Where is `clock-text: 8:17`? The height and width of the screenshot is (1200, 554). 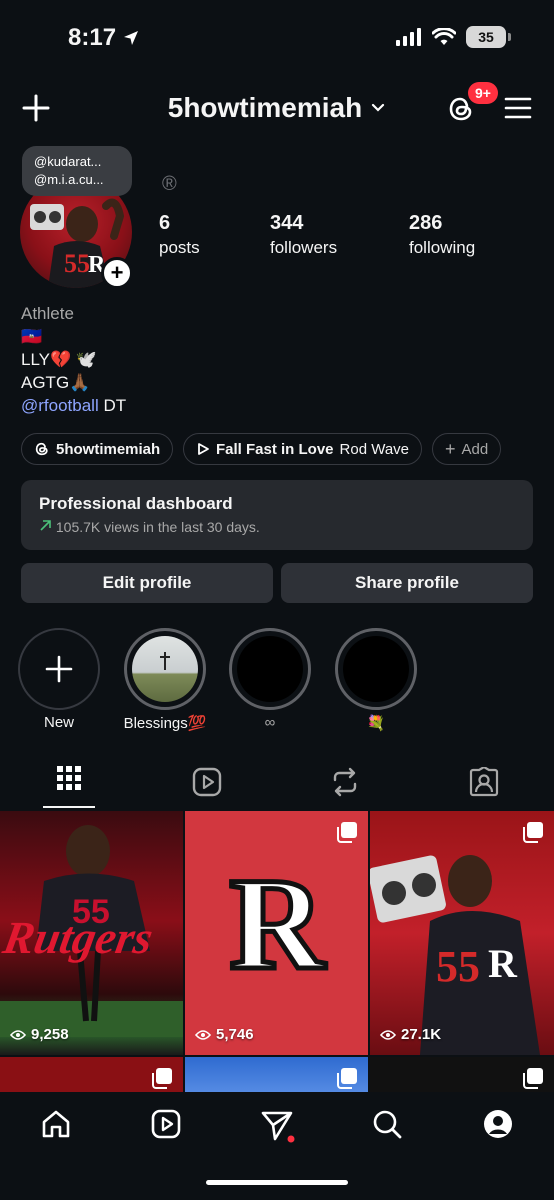
clock-text: 8:17 is located at coordinates (92, 37).